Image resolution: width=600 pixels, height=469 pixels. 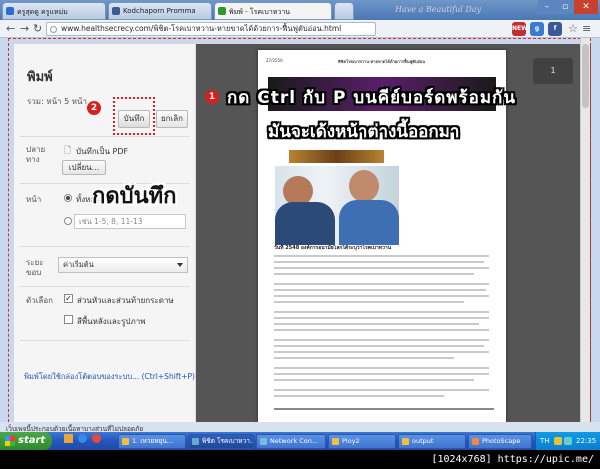 I want to click on pages-all-radio, so click(x=68, y=198).